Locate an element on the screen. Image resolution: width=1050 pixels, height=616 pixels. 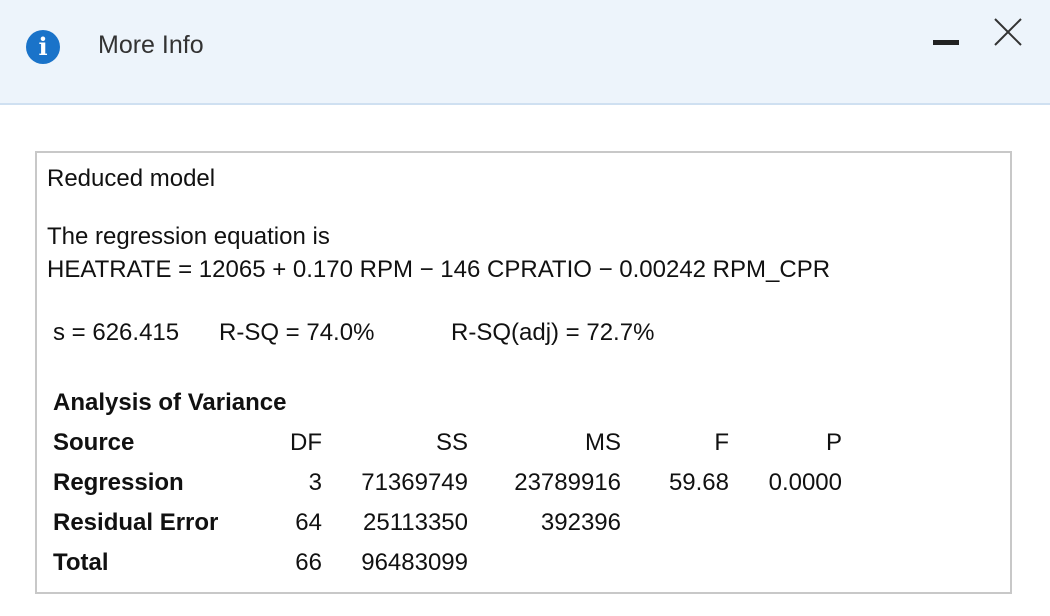
minimize-button is located at coordinates (946, 42).